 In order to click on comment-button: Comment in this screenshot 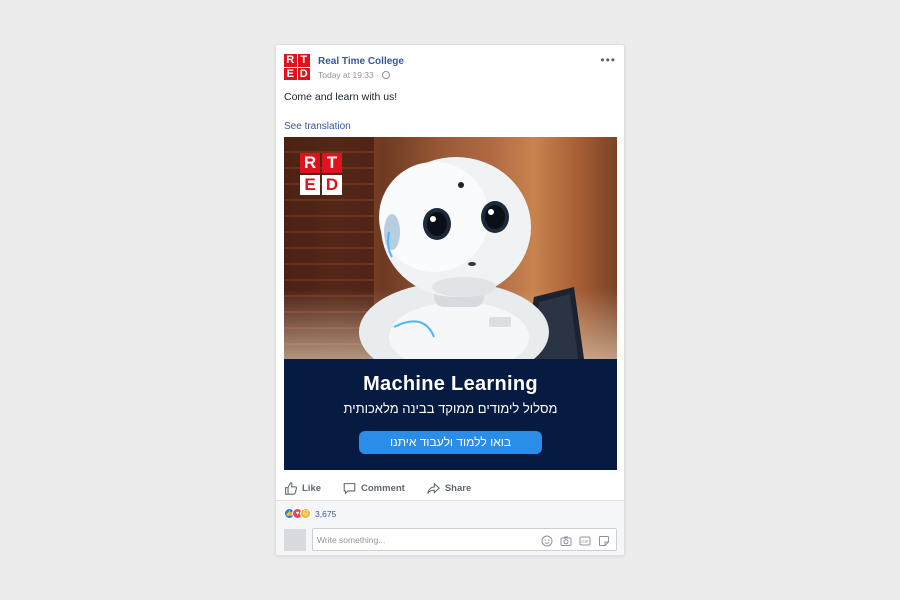, I will do `click(374, 488)`.